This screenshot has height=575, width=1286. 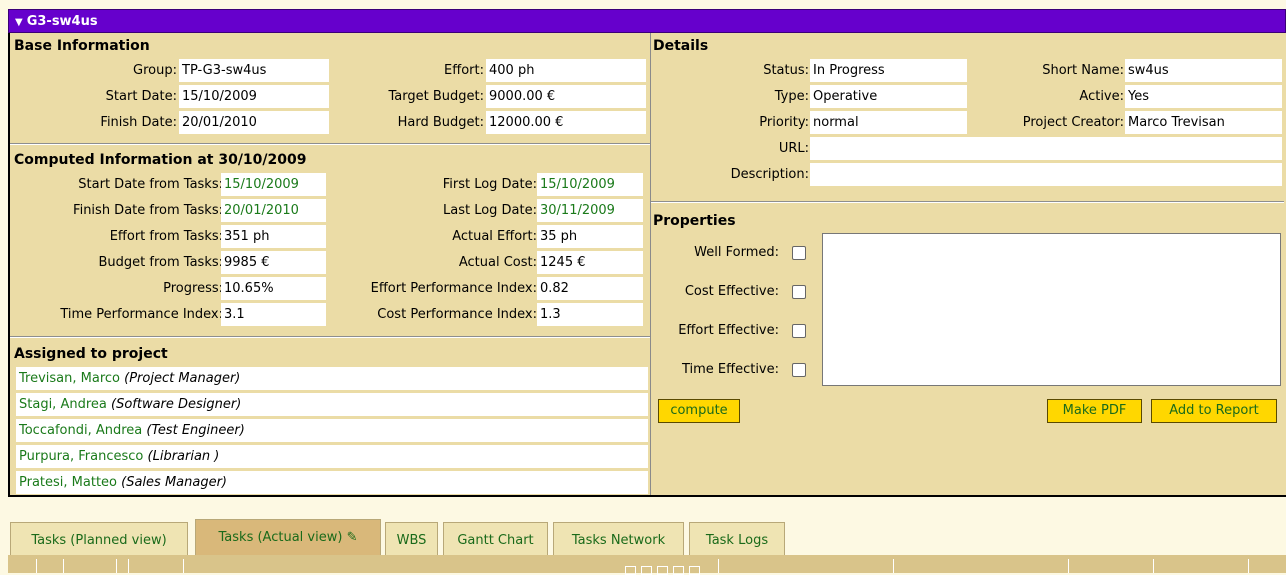 I want to click on priority-label: Priority:, so click(x=784, y=122).